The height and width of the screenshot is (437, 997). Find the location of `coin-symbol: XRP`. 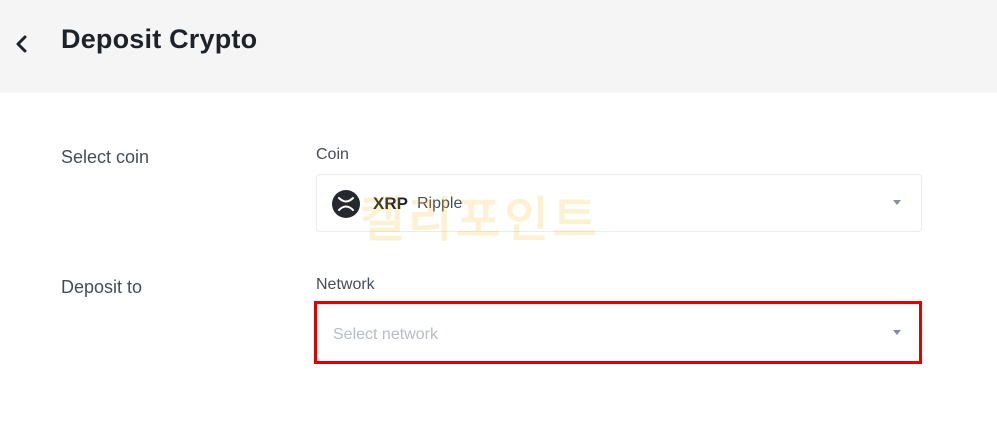

coin-symbol: XRP is located at coordinates (390, 203).